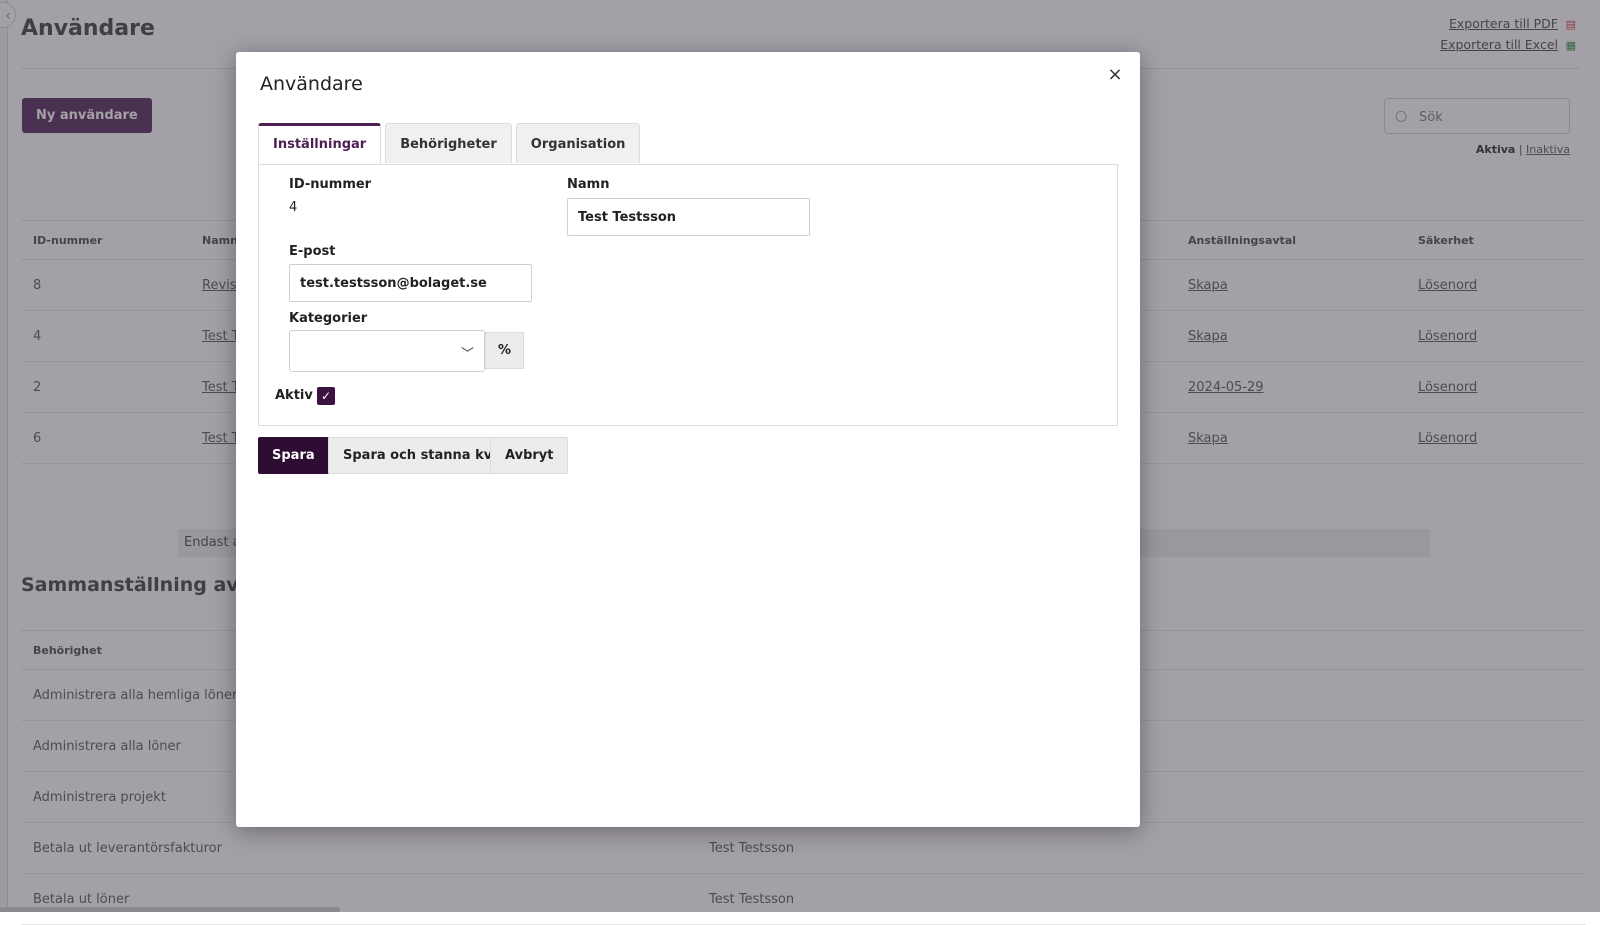 The image size is (1600, 925). Describe the element at coordinates (293, 207) in the screenshot. I see `id-value: 4` at that location.